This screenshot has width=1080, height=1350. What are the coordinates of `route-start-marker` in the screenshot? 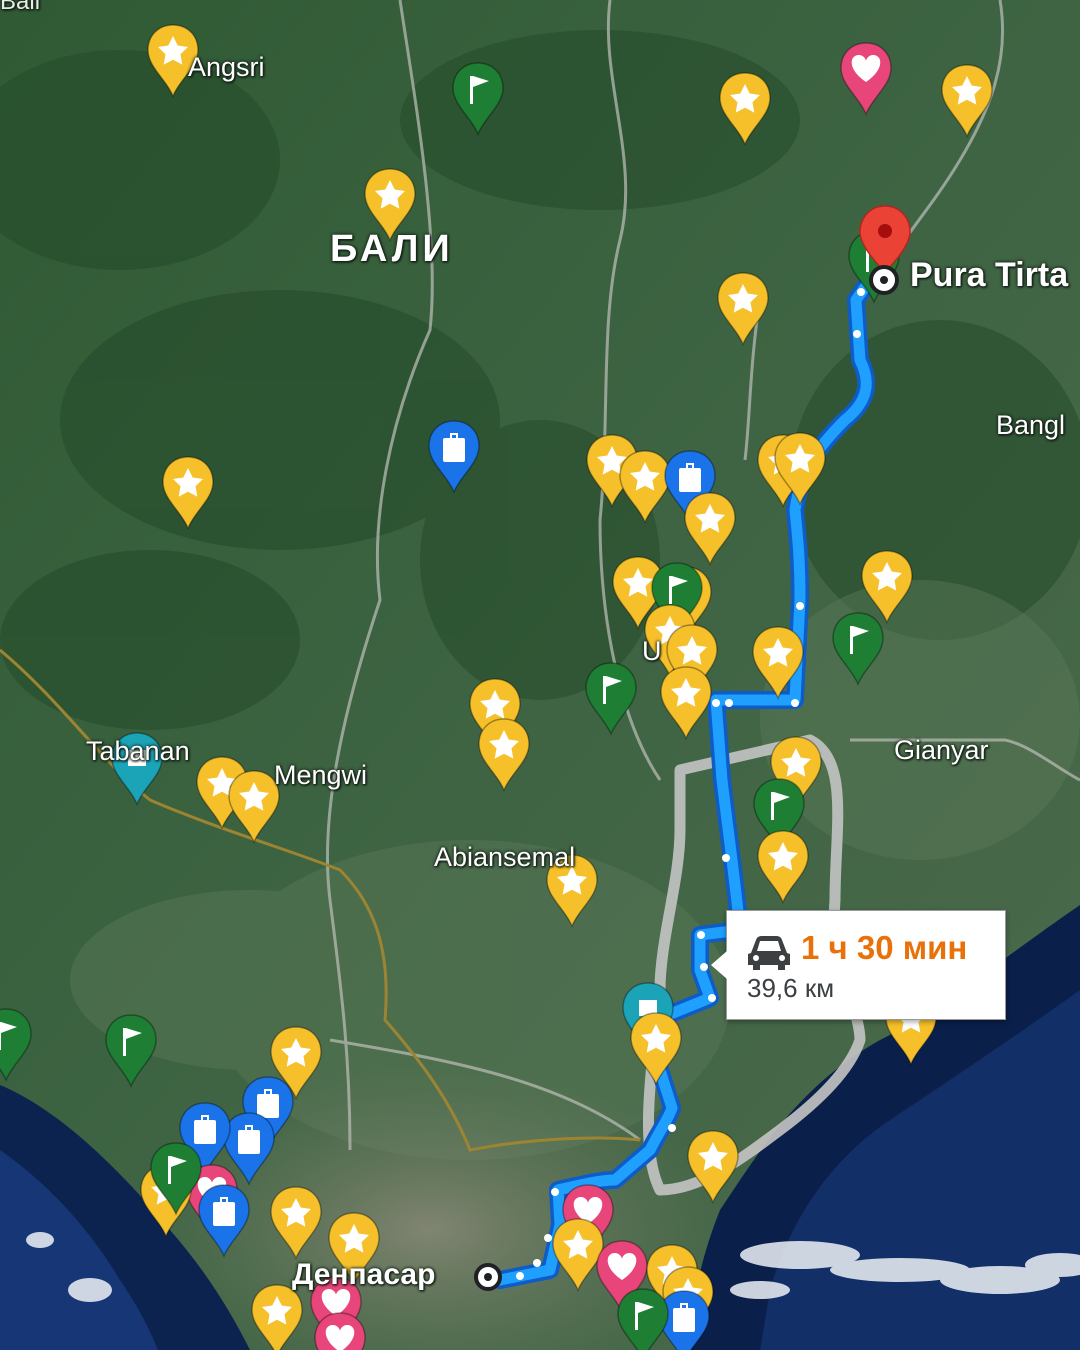 It's located at (488, 1277).